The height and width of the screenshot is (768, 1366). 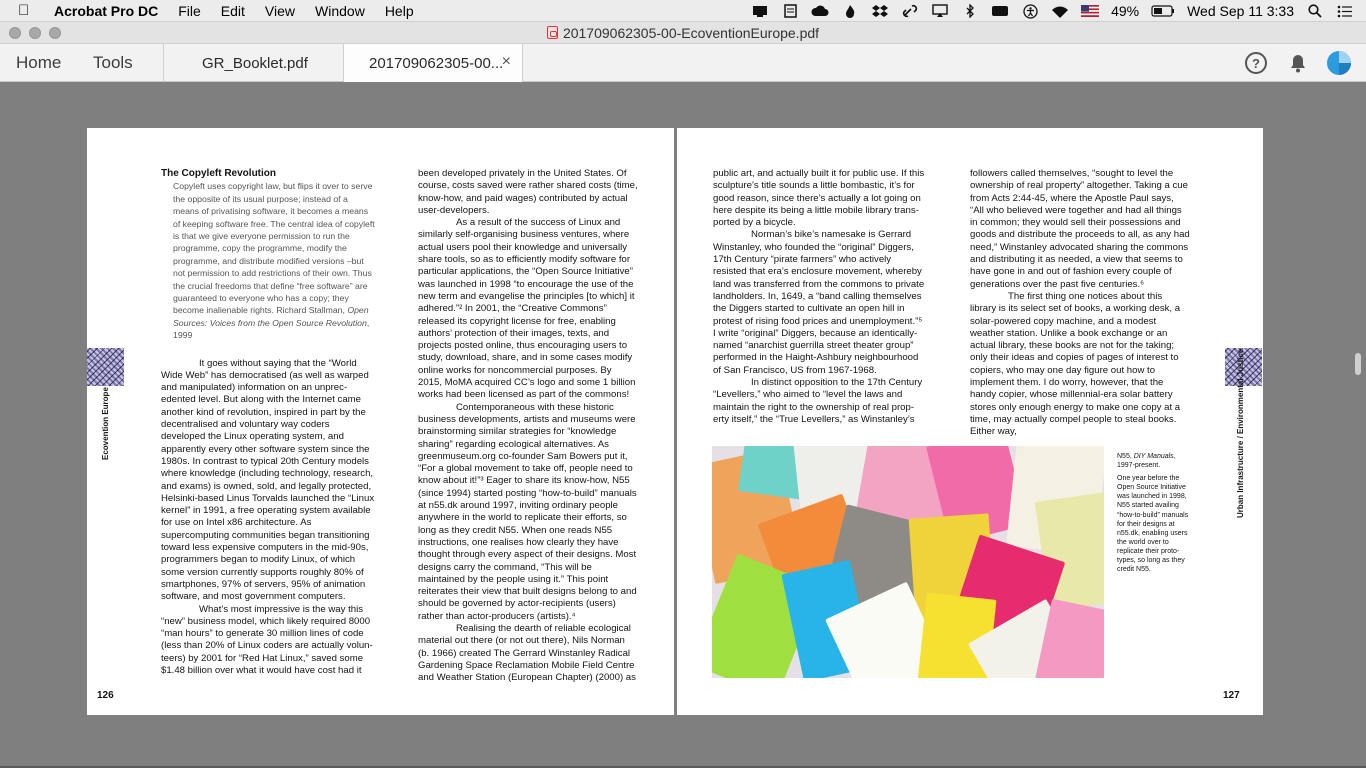 I want to click on page-number: 126, so click(x=105, y=695).